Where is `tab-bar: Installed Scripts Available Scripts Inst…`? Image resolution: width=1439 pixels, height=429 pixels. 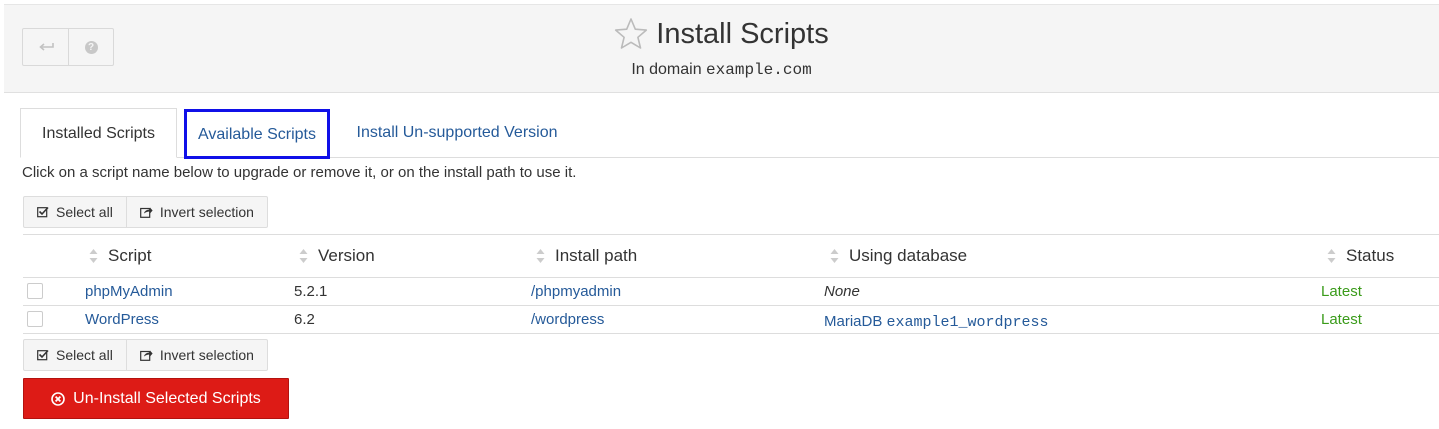 tab-bar: Installed Scripts Available Scripts Inst… is located at coordinates (729, 133).